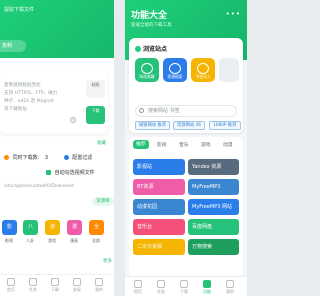 This screenshot has width=320, height=296. I want to click on chip-1080p: 1080P 推荐, so click(225, 125).